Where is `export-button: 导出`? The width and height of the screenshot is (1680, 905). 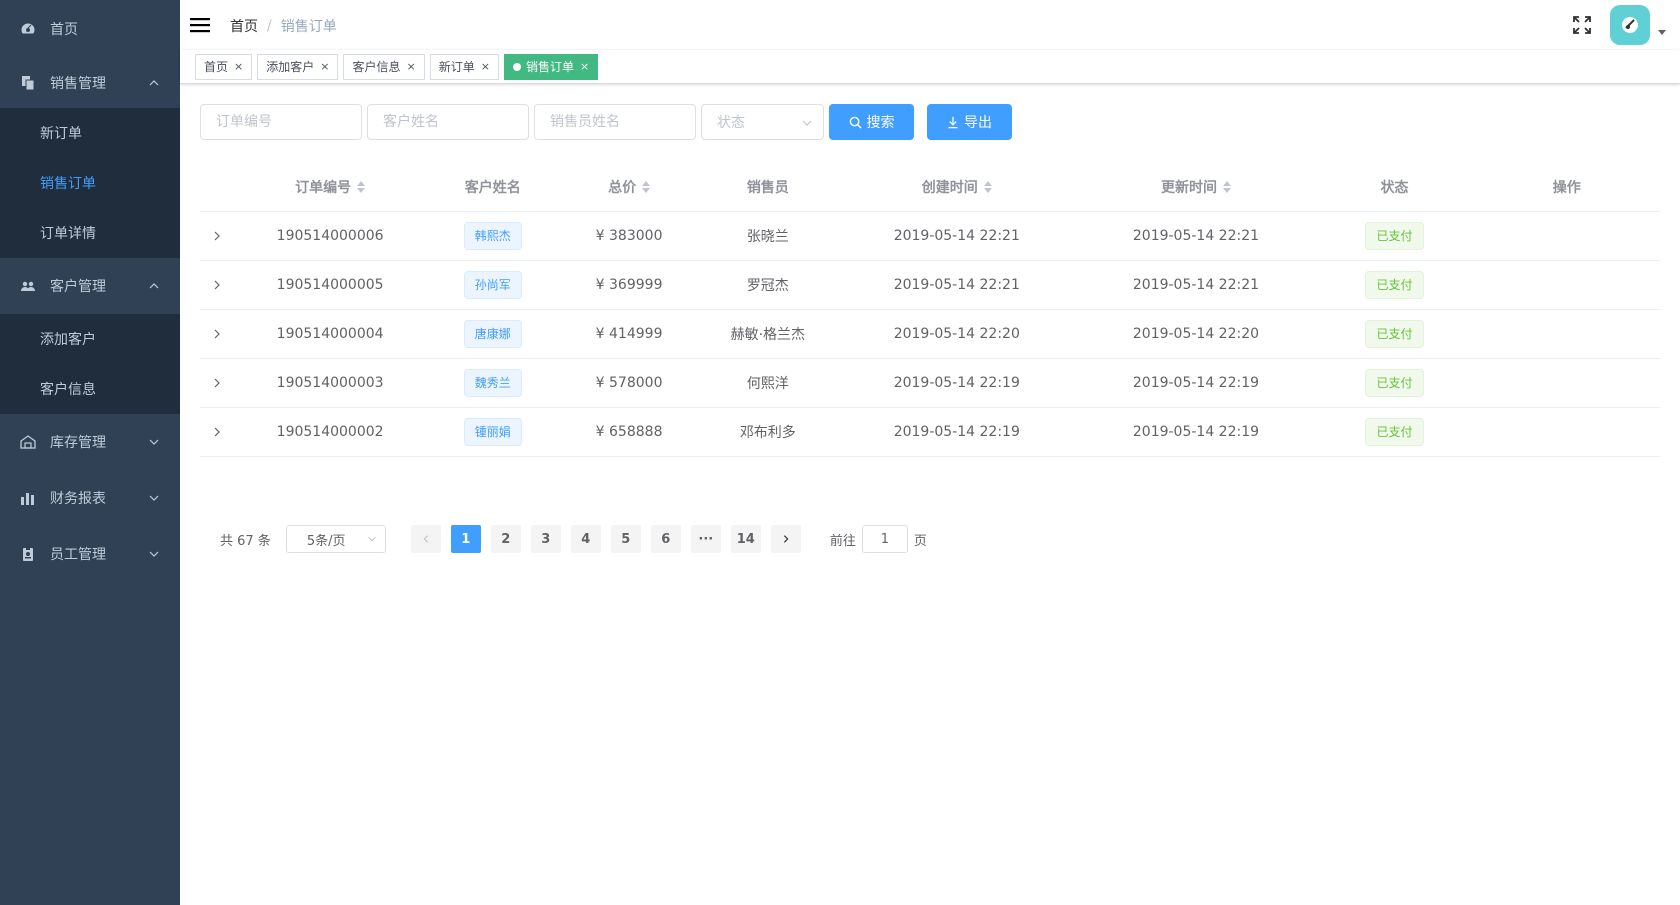 export-button: 导出 is located at coordinates (969, 122).